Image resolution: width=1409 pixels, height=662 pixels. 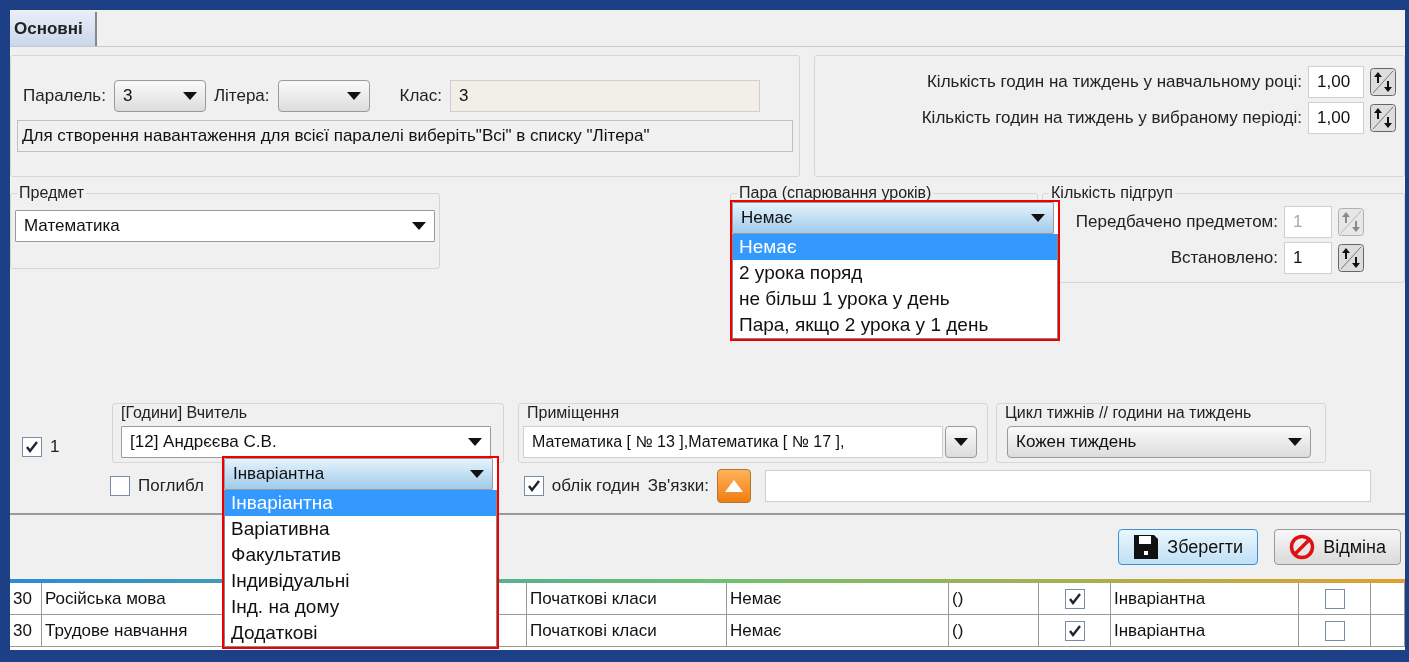 What do you see at coordinates (1111, 118) in the screenshot?
I see `hours-label: Кількість годин на тиждень у вибраному періоді:` at bounding box center [1111, 118].